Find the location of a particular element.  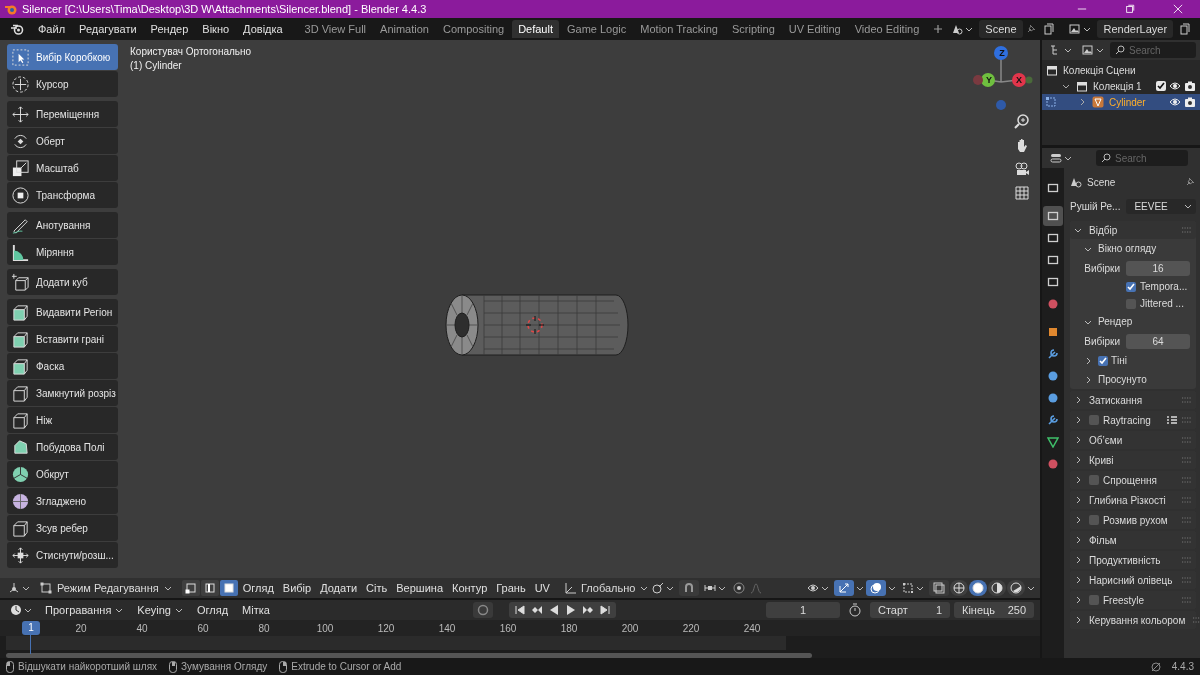

workspace-tab: UV Editing is located at coordinates (814, 29).